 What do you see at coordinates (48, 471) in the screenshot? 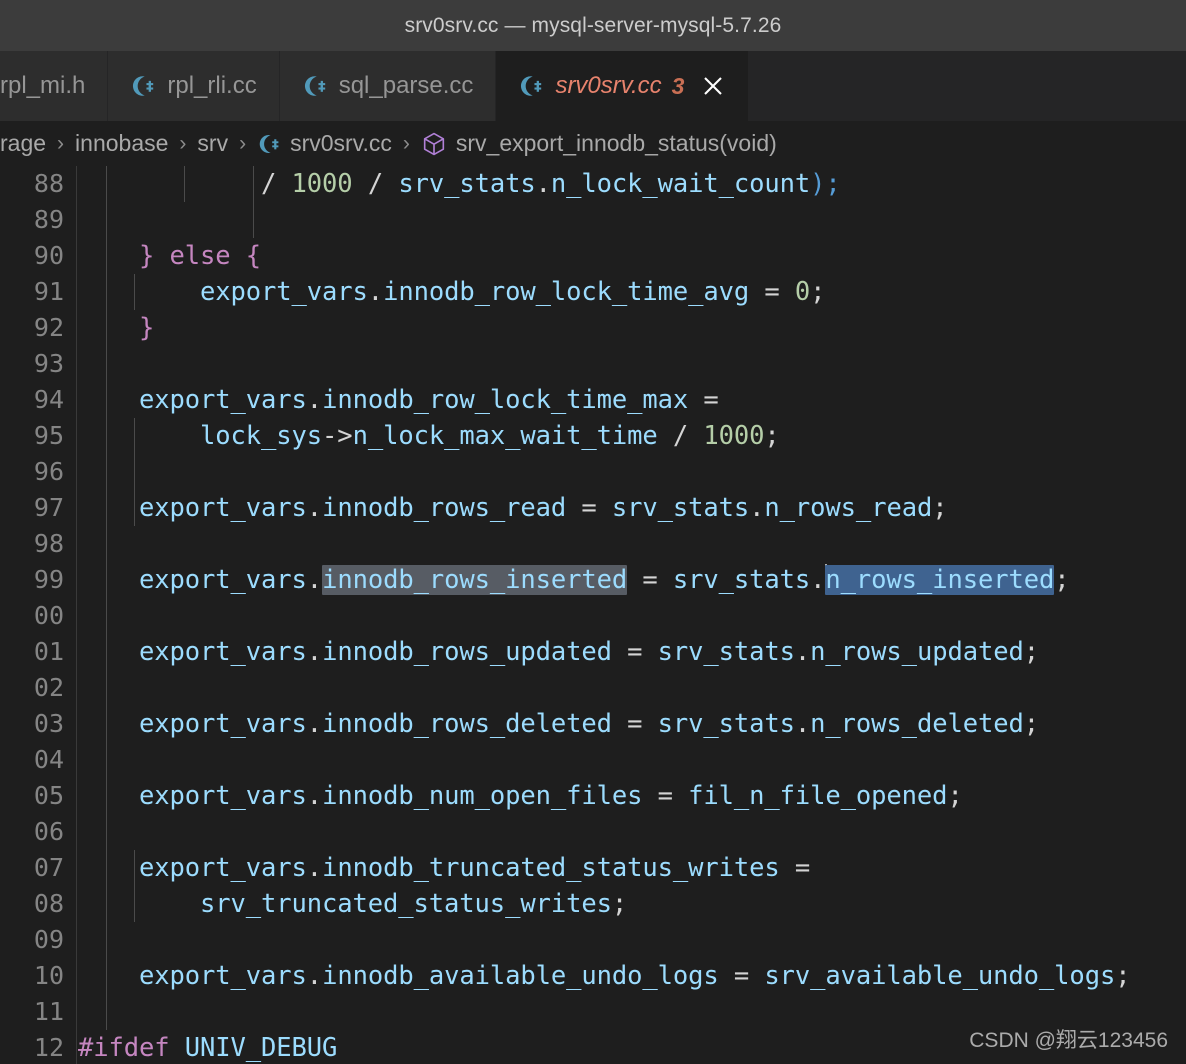
I see `line-number: 96` at bounding box center [48, 471].